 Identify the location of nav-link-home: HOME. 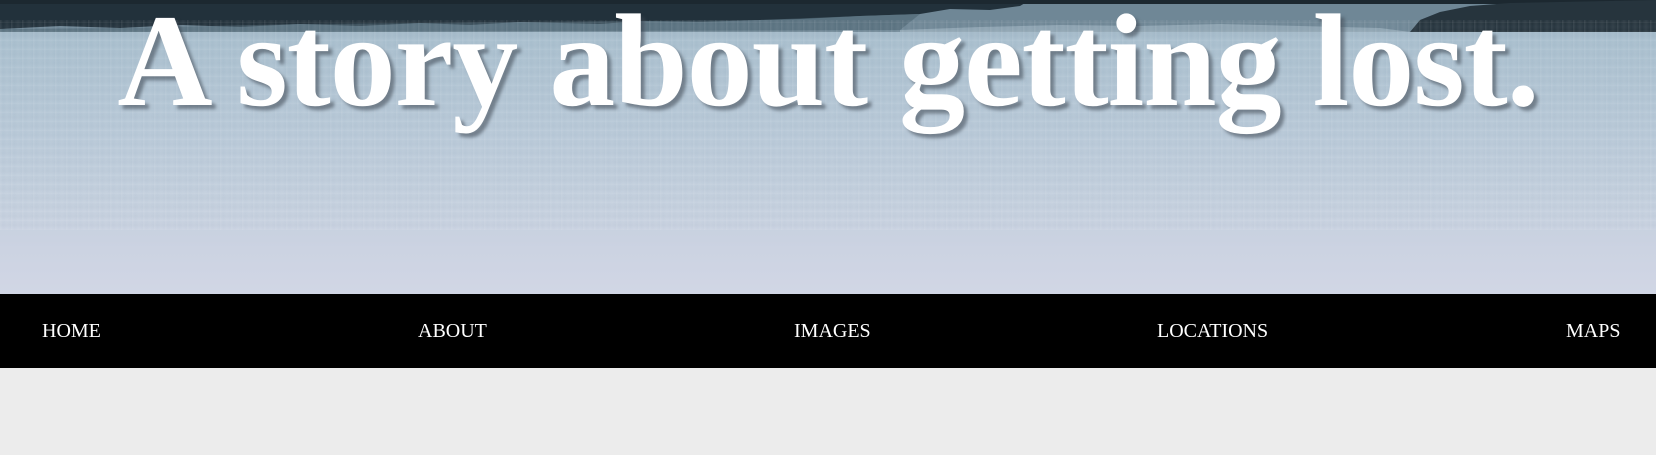
(71, 331).